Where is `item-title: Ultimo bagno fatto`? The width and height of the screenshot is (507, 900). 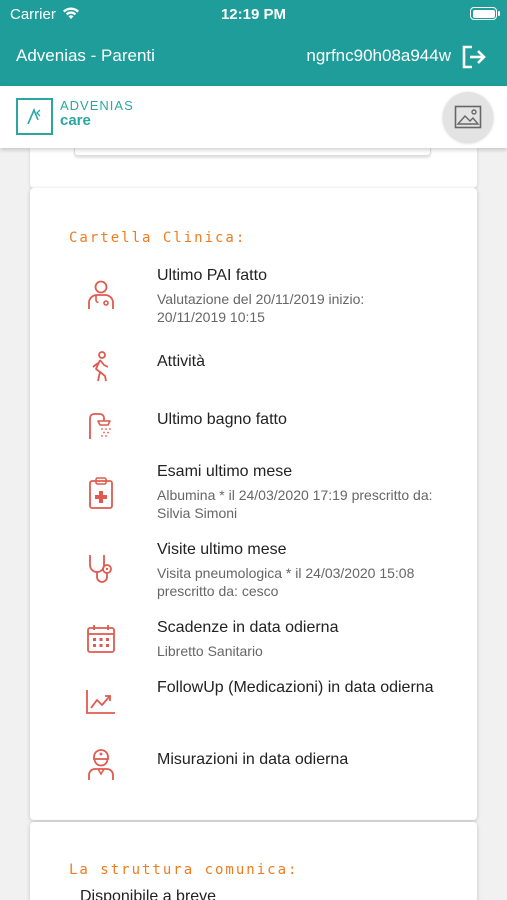 item-title: Ultimo bagno fatto is located at coordinates (222, 419).